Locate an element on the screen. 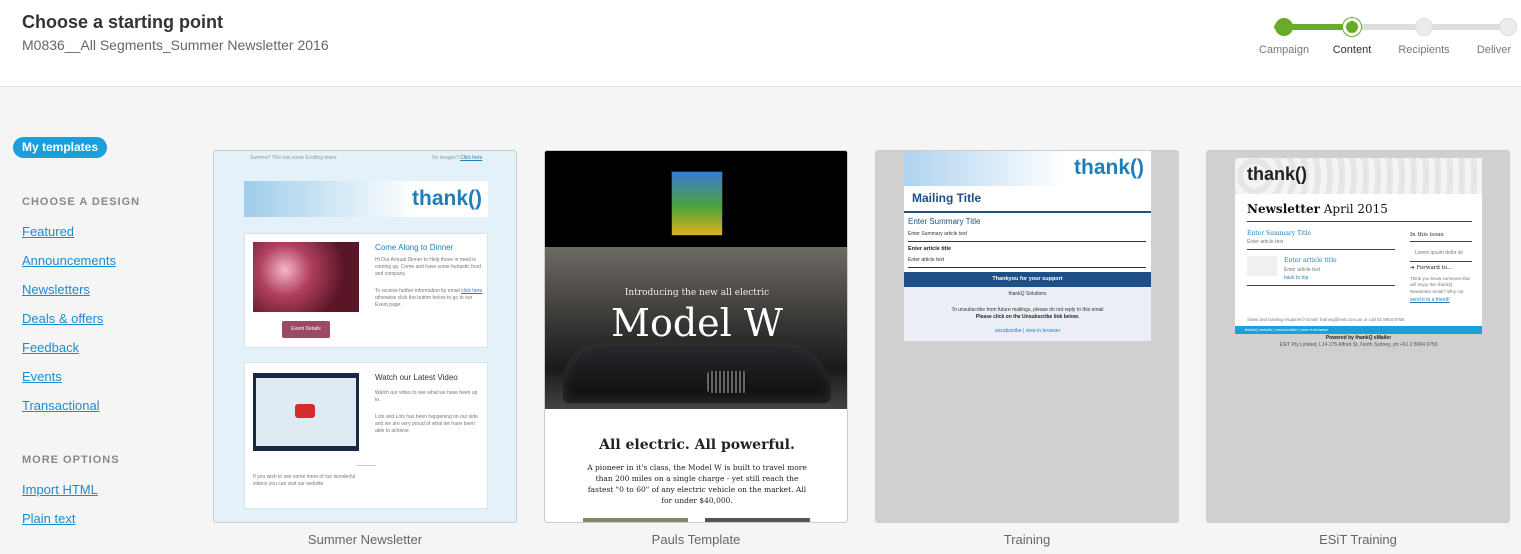 This screenshot has width=1521, height=554. article-thumbnail is located at coordinates (1262, 266).